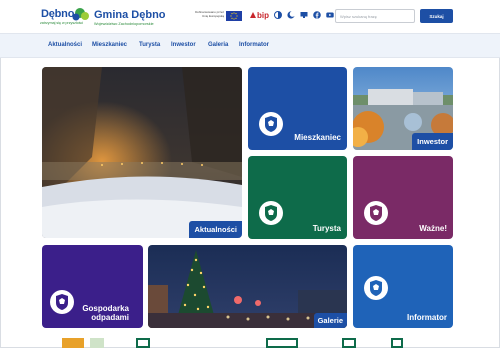  I want to click on tile-turysta-label: Turysta, so click(326, 228).